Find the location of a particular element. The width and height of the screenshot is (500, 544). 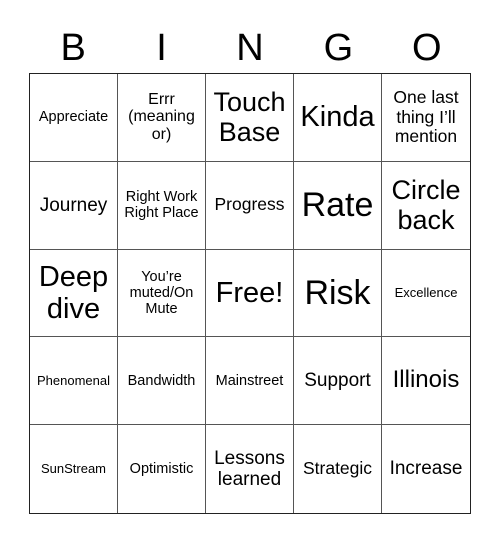

bingo-cell: One last thing I’ll mention is located at coordinates (426, 118).